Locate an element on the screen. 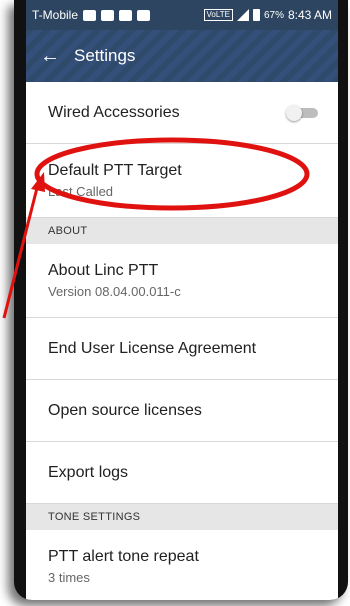 The image size is (350, 606). setting-default-ptt-target: Default PTT Target Last Called is located at coordinates (182, 181).